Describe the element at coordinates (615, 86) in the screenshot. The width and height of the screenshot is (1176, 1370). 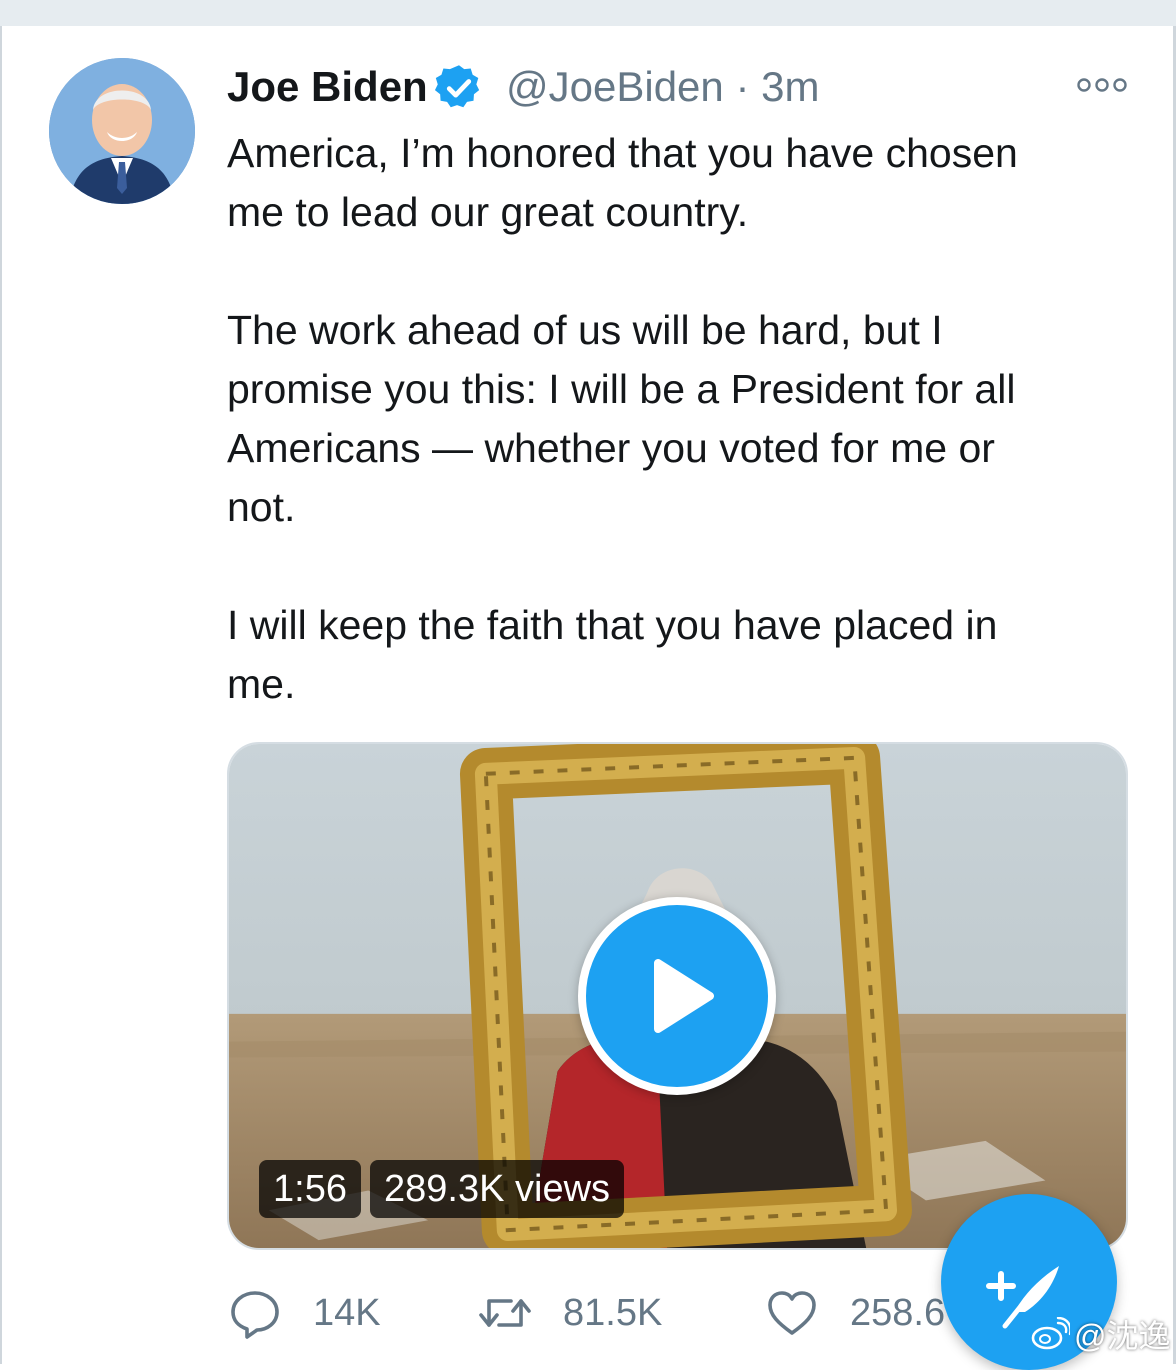
I see `author-handle: @JoeBiden` at that location.